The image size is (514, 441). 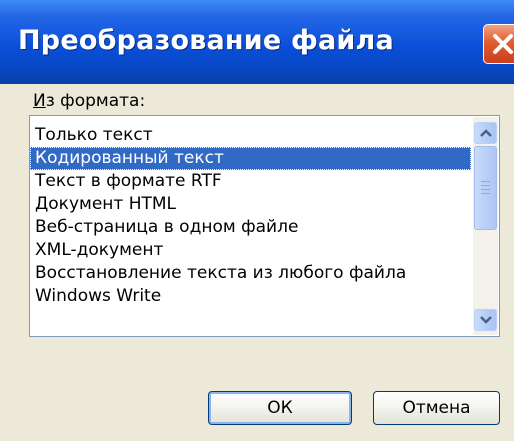 What do you see at coordinates (280, 408) in the screenshot?
I see `ok-button: ОК` at bounding box center [280, 408].